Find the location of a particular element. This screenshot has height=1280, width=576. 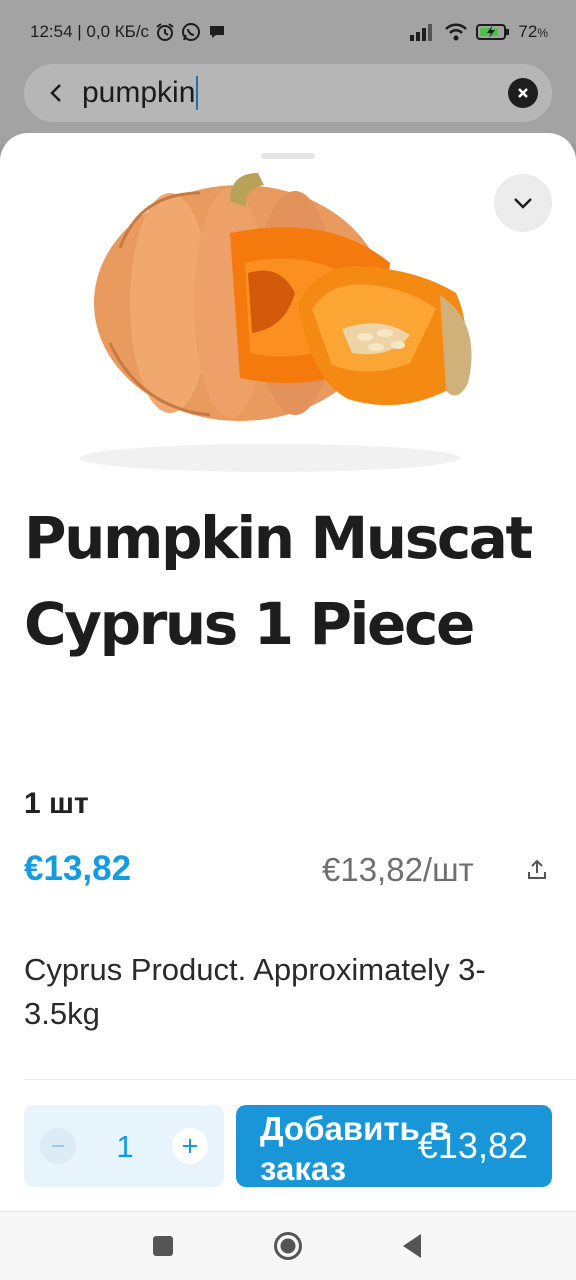

status-right: 72% is located at coordinates (479, 32).